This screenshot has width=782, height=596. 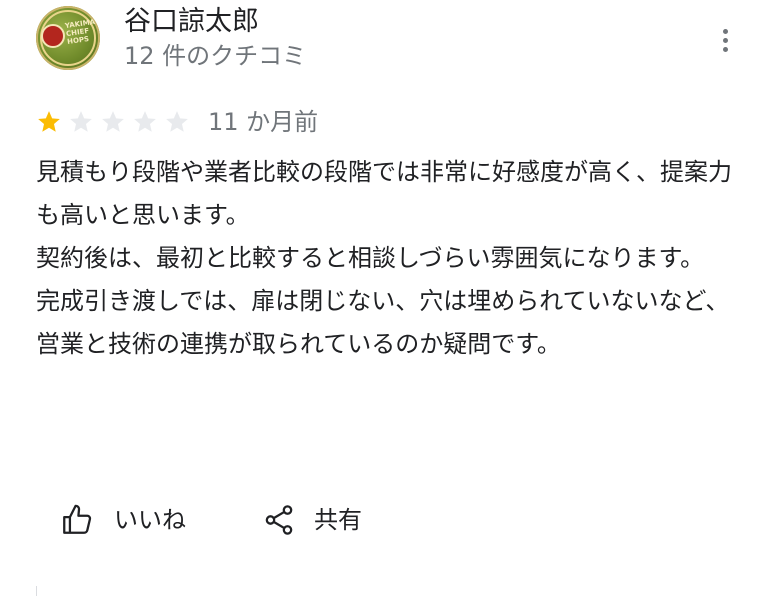 I want to click on star-filled-icon, so click(x=49, y=121).